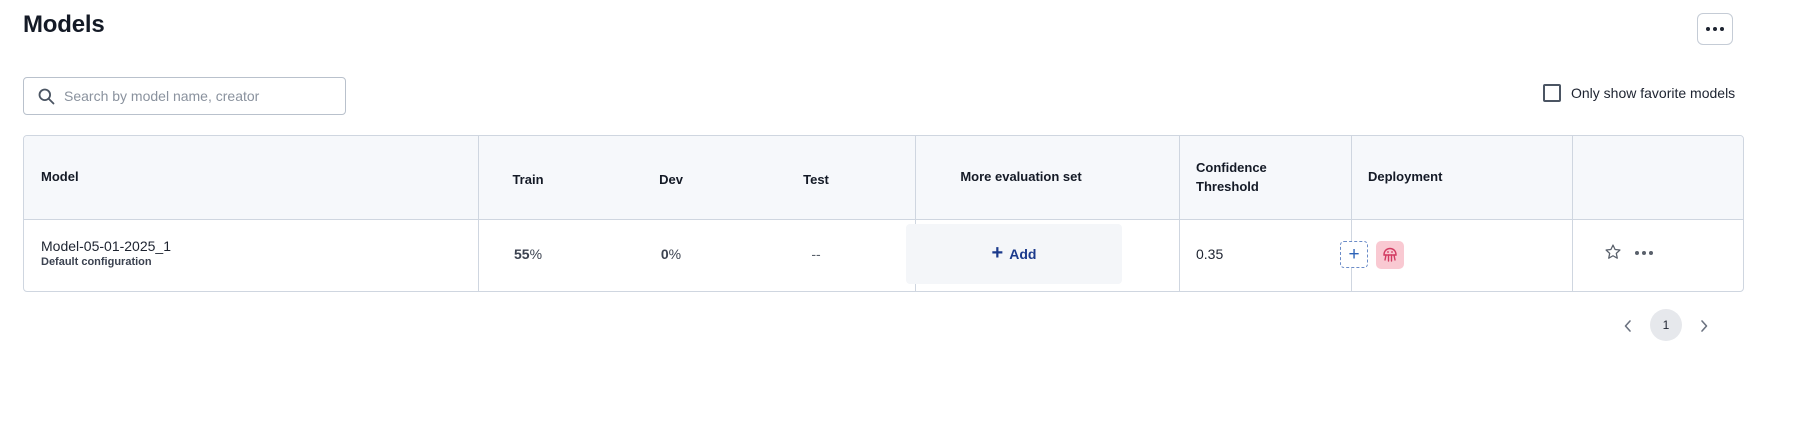 The image size is (1793, 430). I want to click on pink-app-icon, so click(1390, 254).